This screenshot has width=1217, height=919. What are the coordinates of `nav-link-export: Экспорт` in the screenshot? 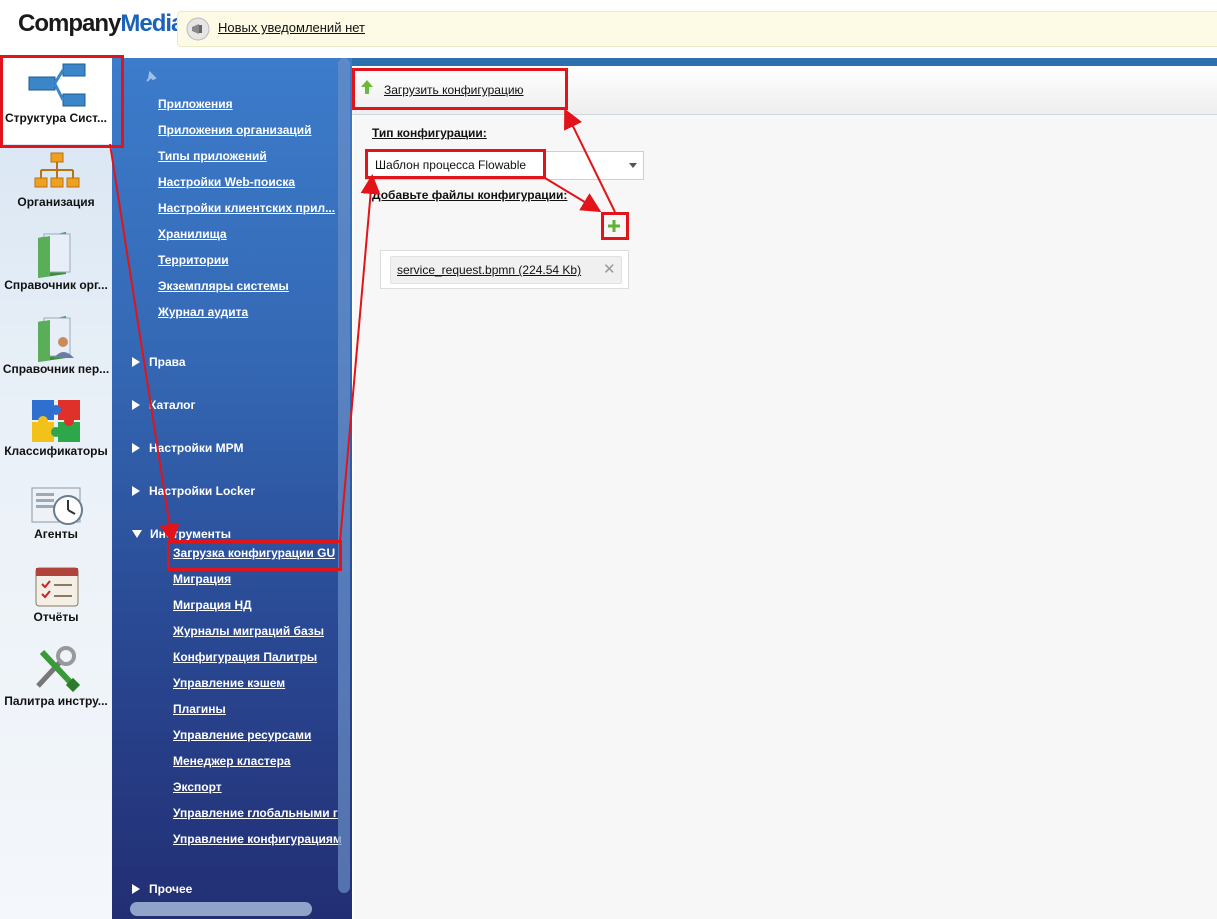 It's located at (197, 787).